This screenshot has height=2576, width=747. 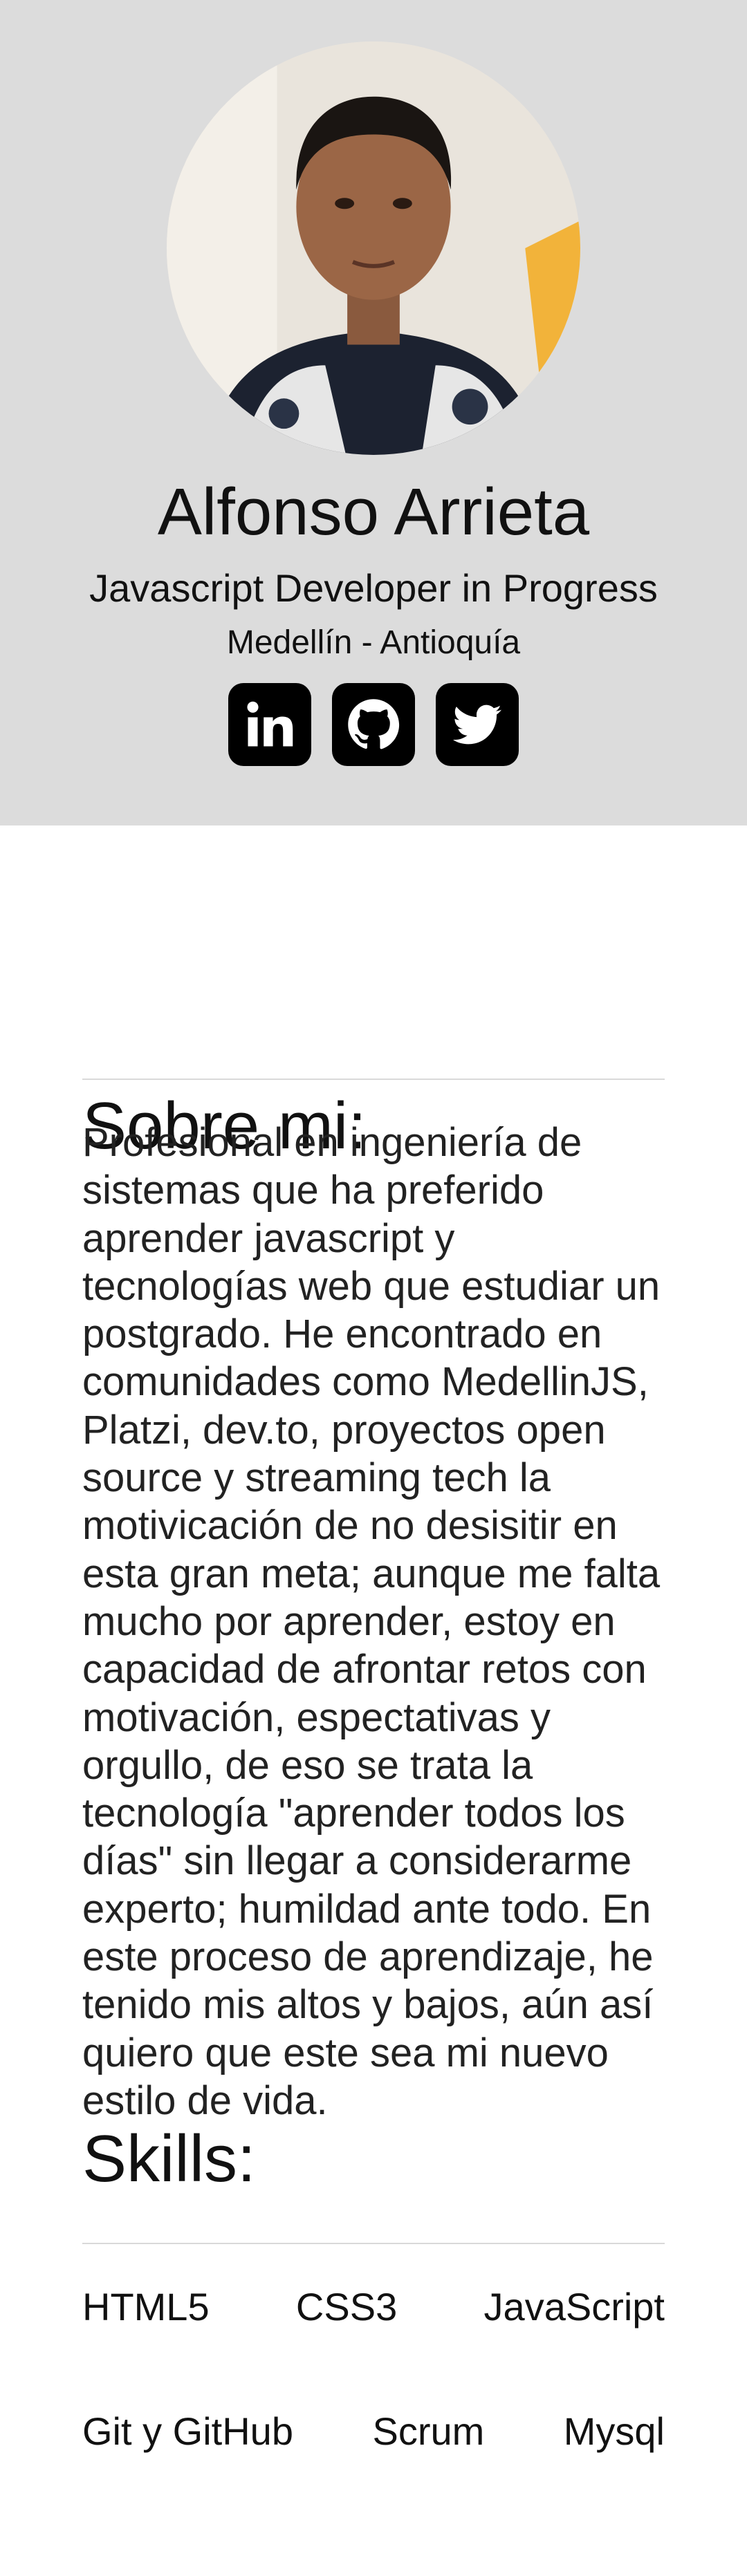 I want to click on twitter-icon, so click(x=477, y=724).